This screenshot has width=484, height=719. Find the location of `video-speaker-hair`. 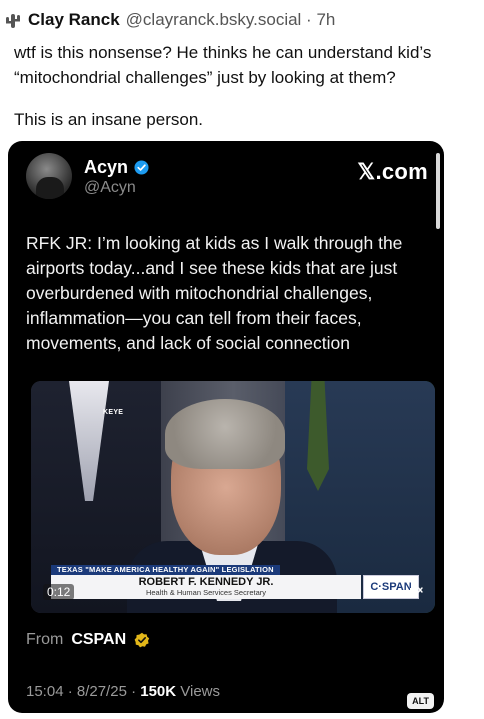

video-speaker-hair is located at coordinates (225, 434).